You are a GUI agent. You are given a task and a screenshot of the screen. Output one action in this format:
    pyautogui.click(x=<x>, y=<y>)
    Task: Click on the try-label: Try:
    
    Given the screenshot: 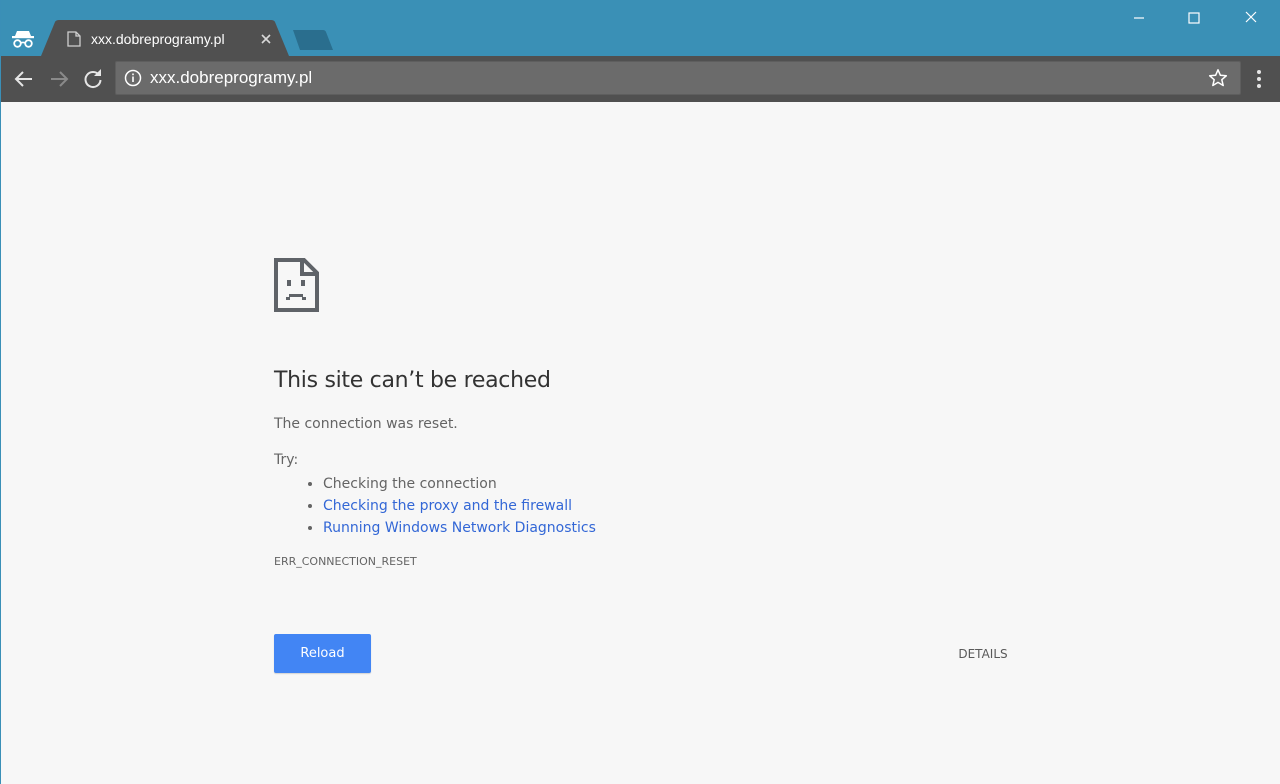 What is the action you would take?
    pyautogui.click(x=286, y=460)
    